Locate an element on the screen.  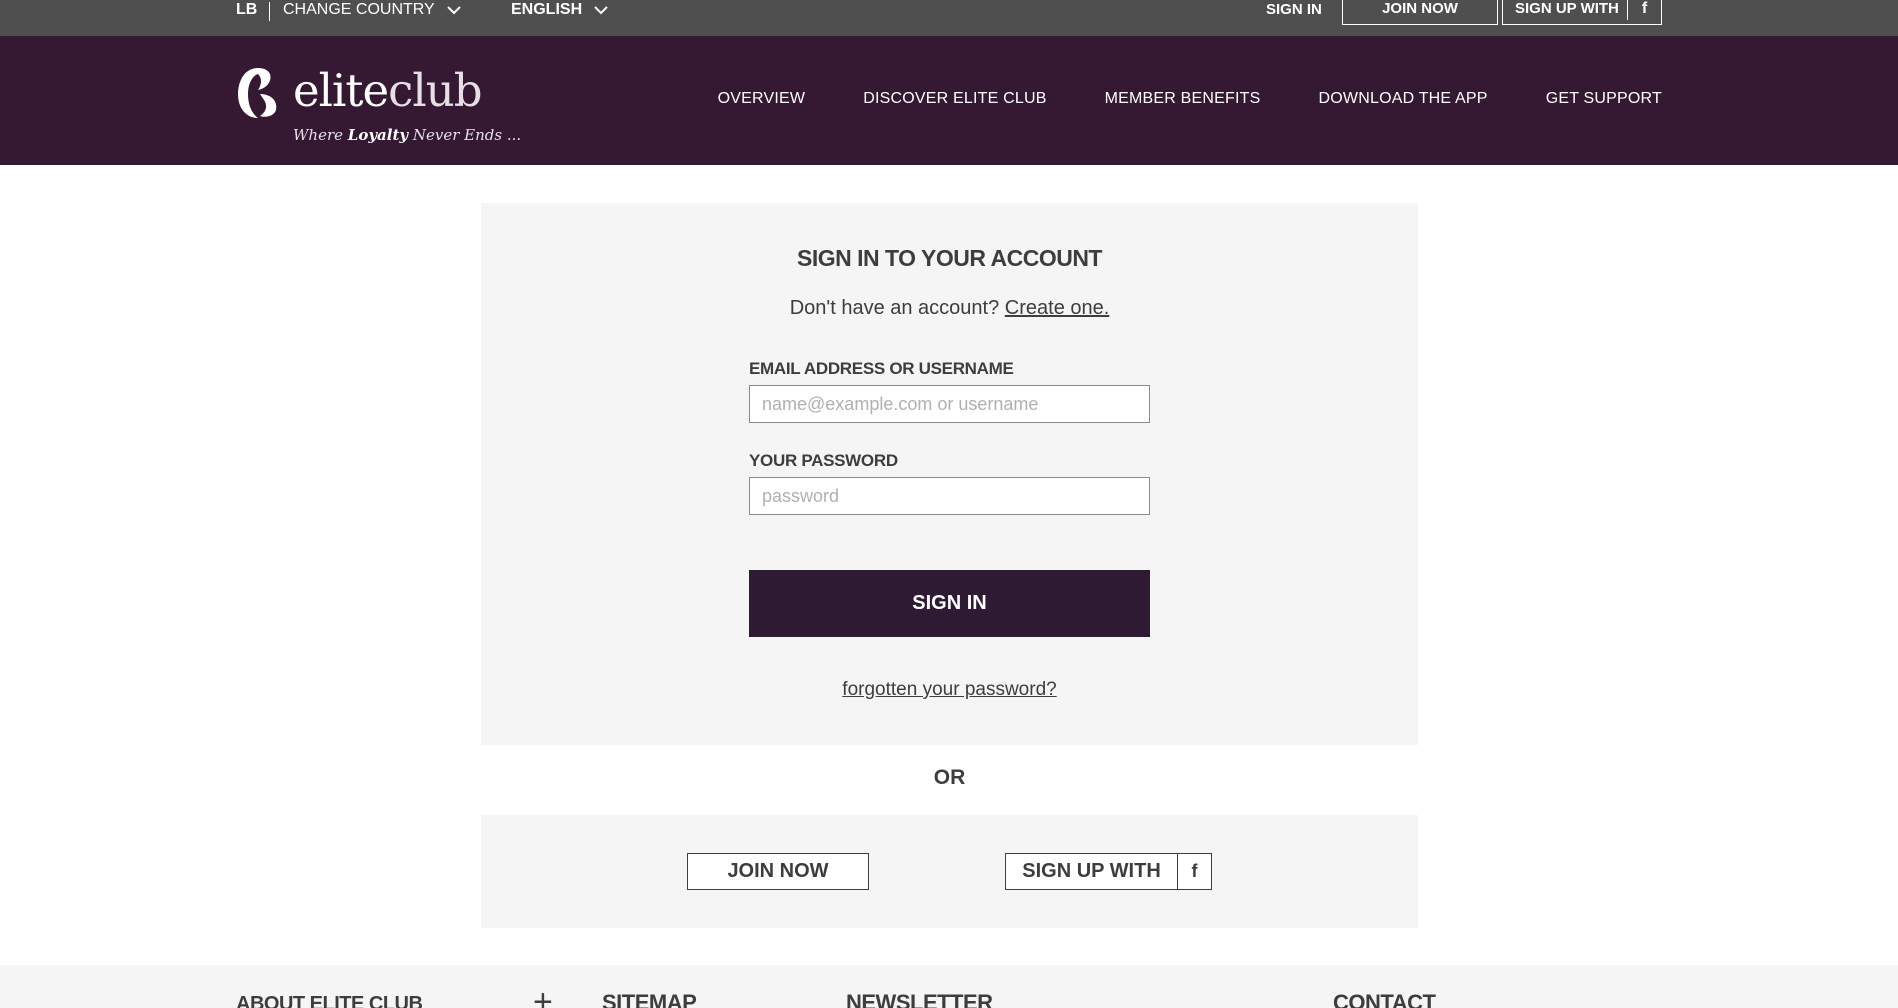
expand-plus-icon: + is located at coordinates (543, 995).